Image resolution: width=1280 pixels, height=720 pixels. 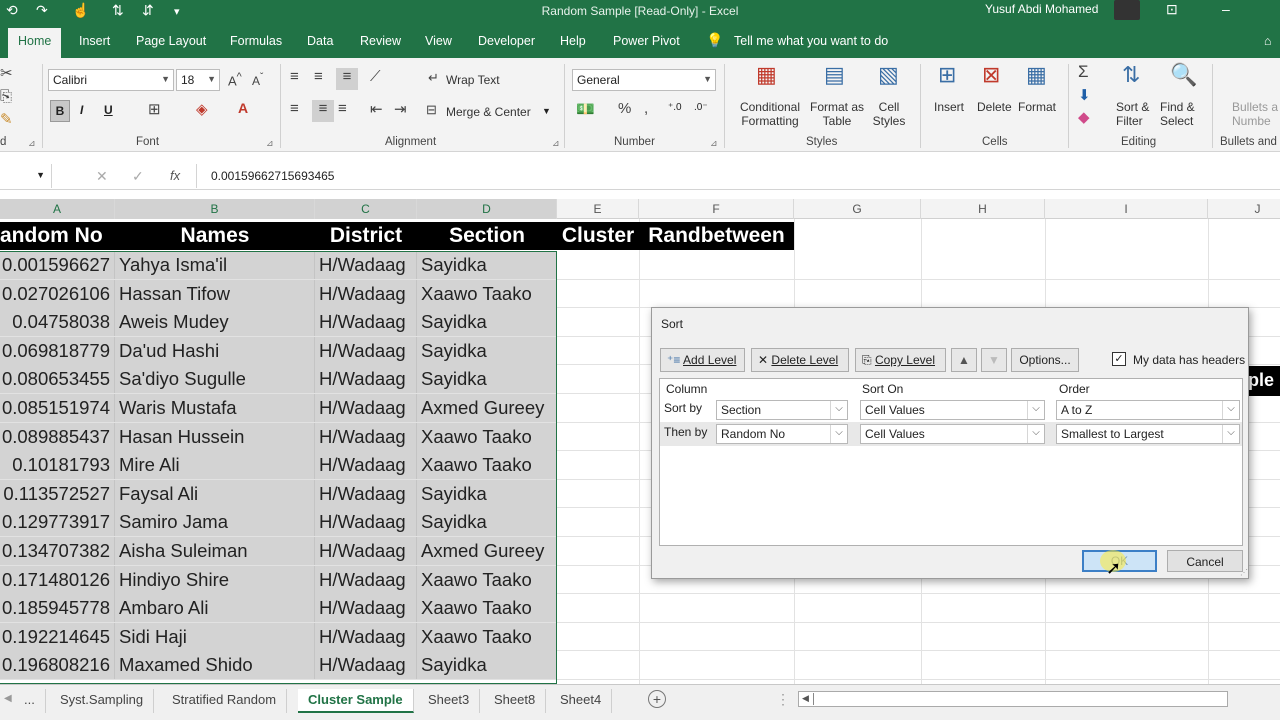 I want to click on decrease-decimal-icon: .0⁻, so click(x=701, y=107).